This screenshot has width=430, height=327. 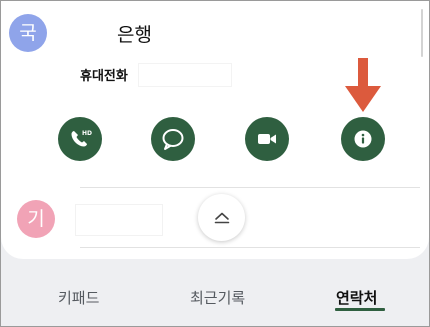 I want to click on message-icon, so click(x=173, y=139).